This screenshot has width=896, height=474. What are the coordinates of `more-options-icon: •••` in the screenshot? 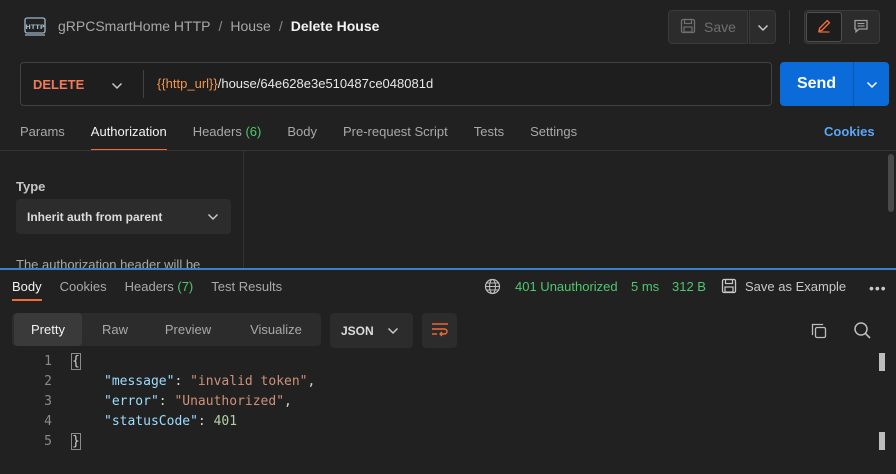 It's located at (878, 288).